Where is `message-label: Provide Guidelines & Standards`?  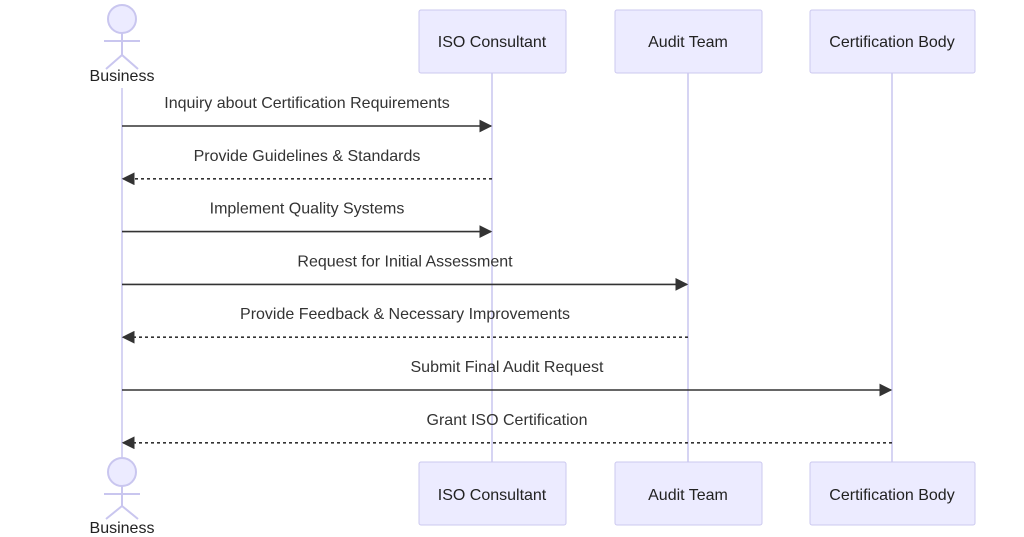
message-label: Provide Guidelines & Standards is located at coordinates (307, 156).